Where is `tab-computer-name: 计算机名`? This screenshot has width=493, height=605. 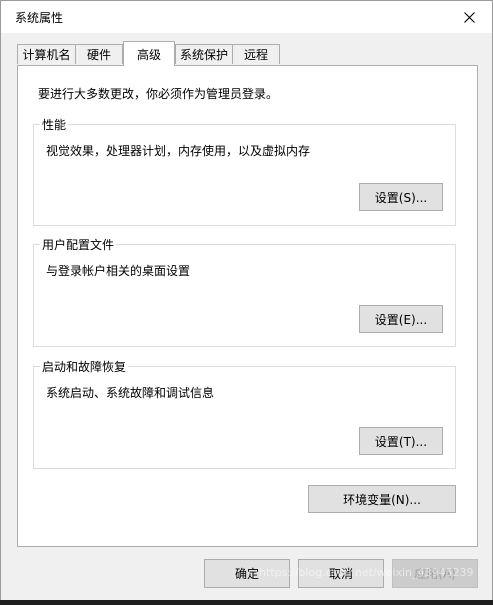 tab-computer-name: 计算机名 is located at coordinates (46, 54).